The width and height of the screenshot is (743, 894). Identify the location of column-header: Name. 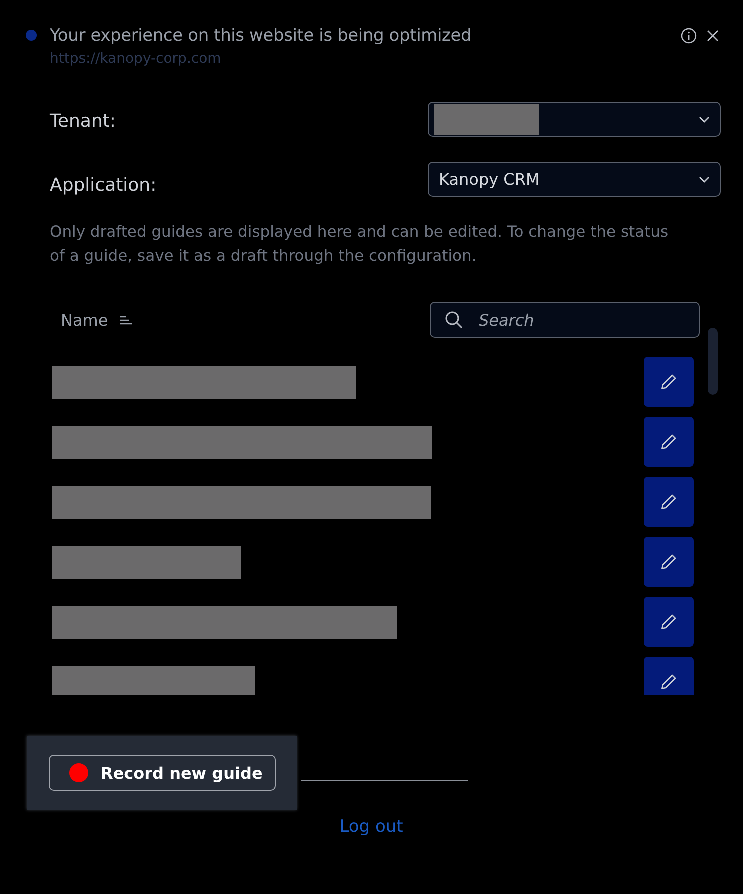
(84, 320).